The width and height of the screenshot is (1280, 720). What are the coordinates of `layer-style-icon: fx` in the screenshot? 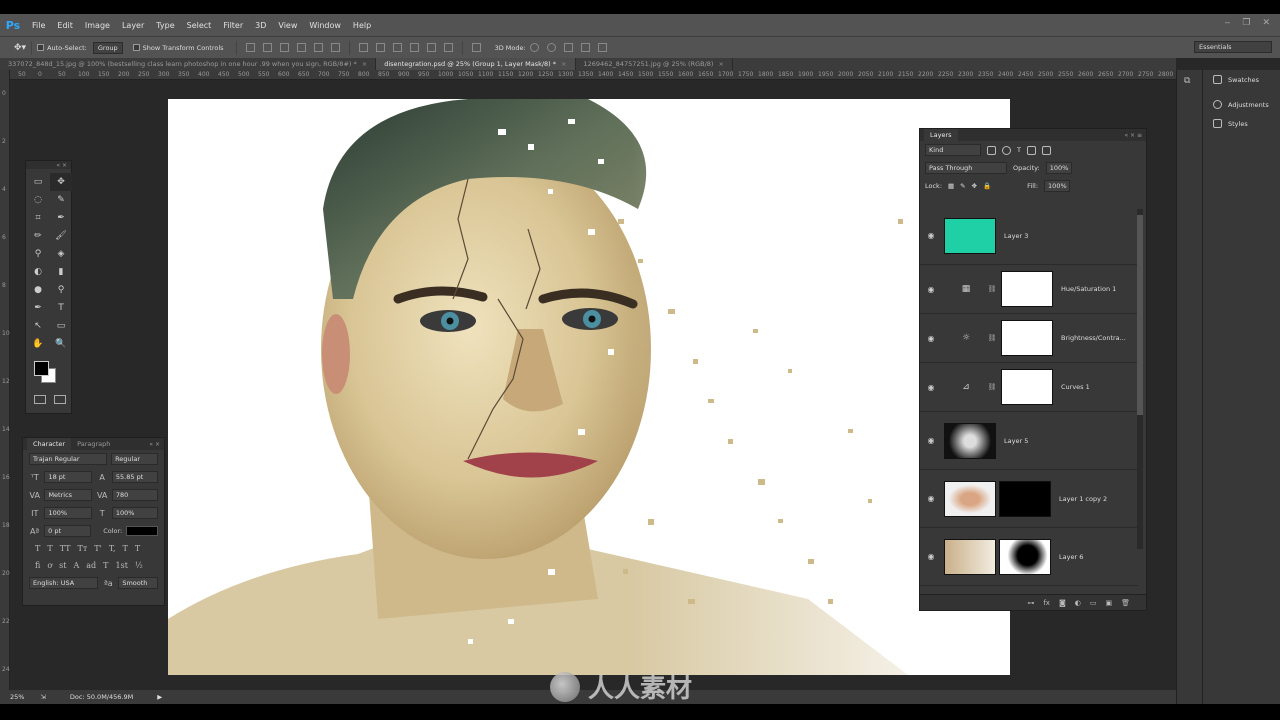 It's located at (1046, 603).